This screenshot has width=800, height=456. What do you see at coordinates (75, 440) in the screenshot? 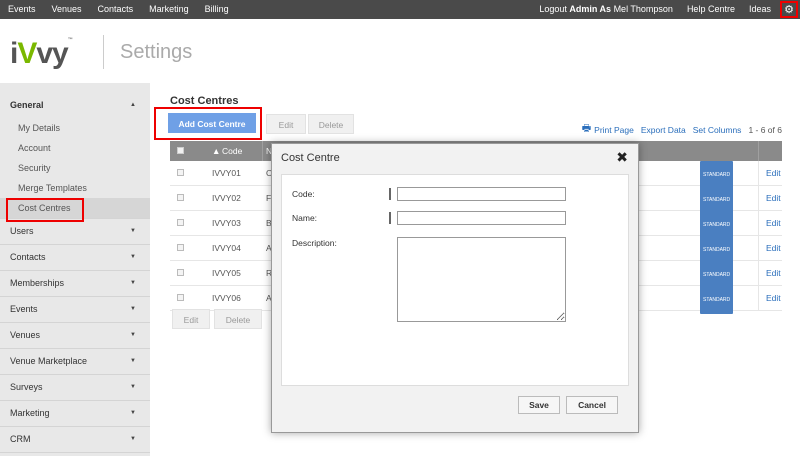
I see `sidebar-section-crm: CRM ▼` at bounding box center [75, 440].